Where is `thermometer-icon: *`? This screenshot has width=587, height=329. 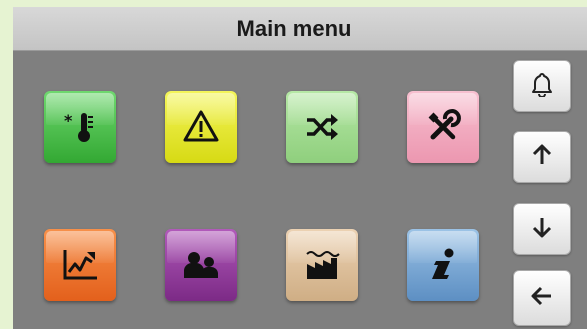
thermometer-icon: * is located at coordinates (80, 127).